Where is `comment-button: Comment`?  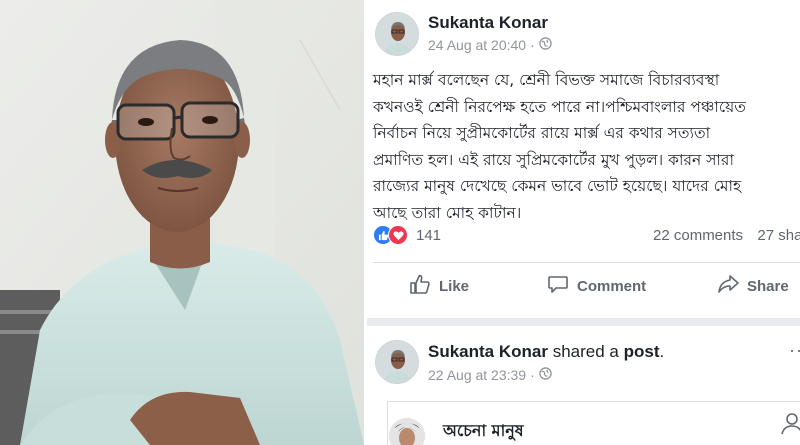 comment-button: Comment is located at coordinates (596, 286).